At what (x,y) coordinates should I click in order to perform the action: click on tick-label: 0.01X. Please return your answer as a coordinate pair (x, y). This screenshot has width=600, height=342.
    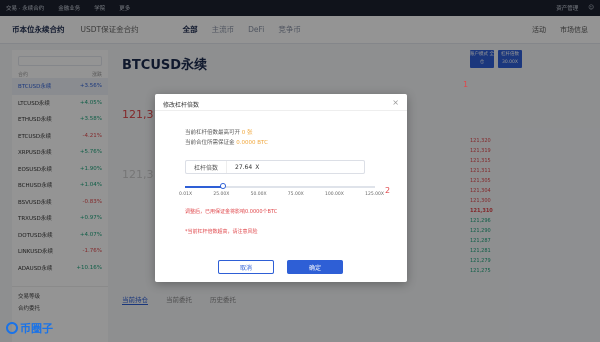
    Looking at the image, I should click on (186, 194).